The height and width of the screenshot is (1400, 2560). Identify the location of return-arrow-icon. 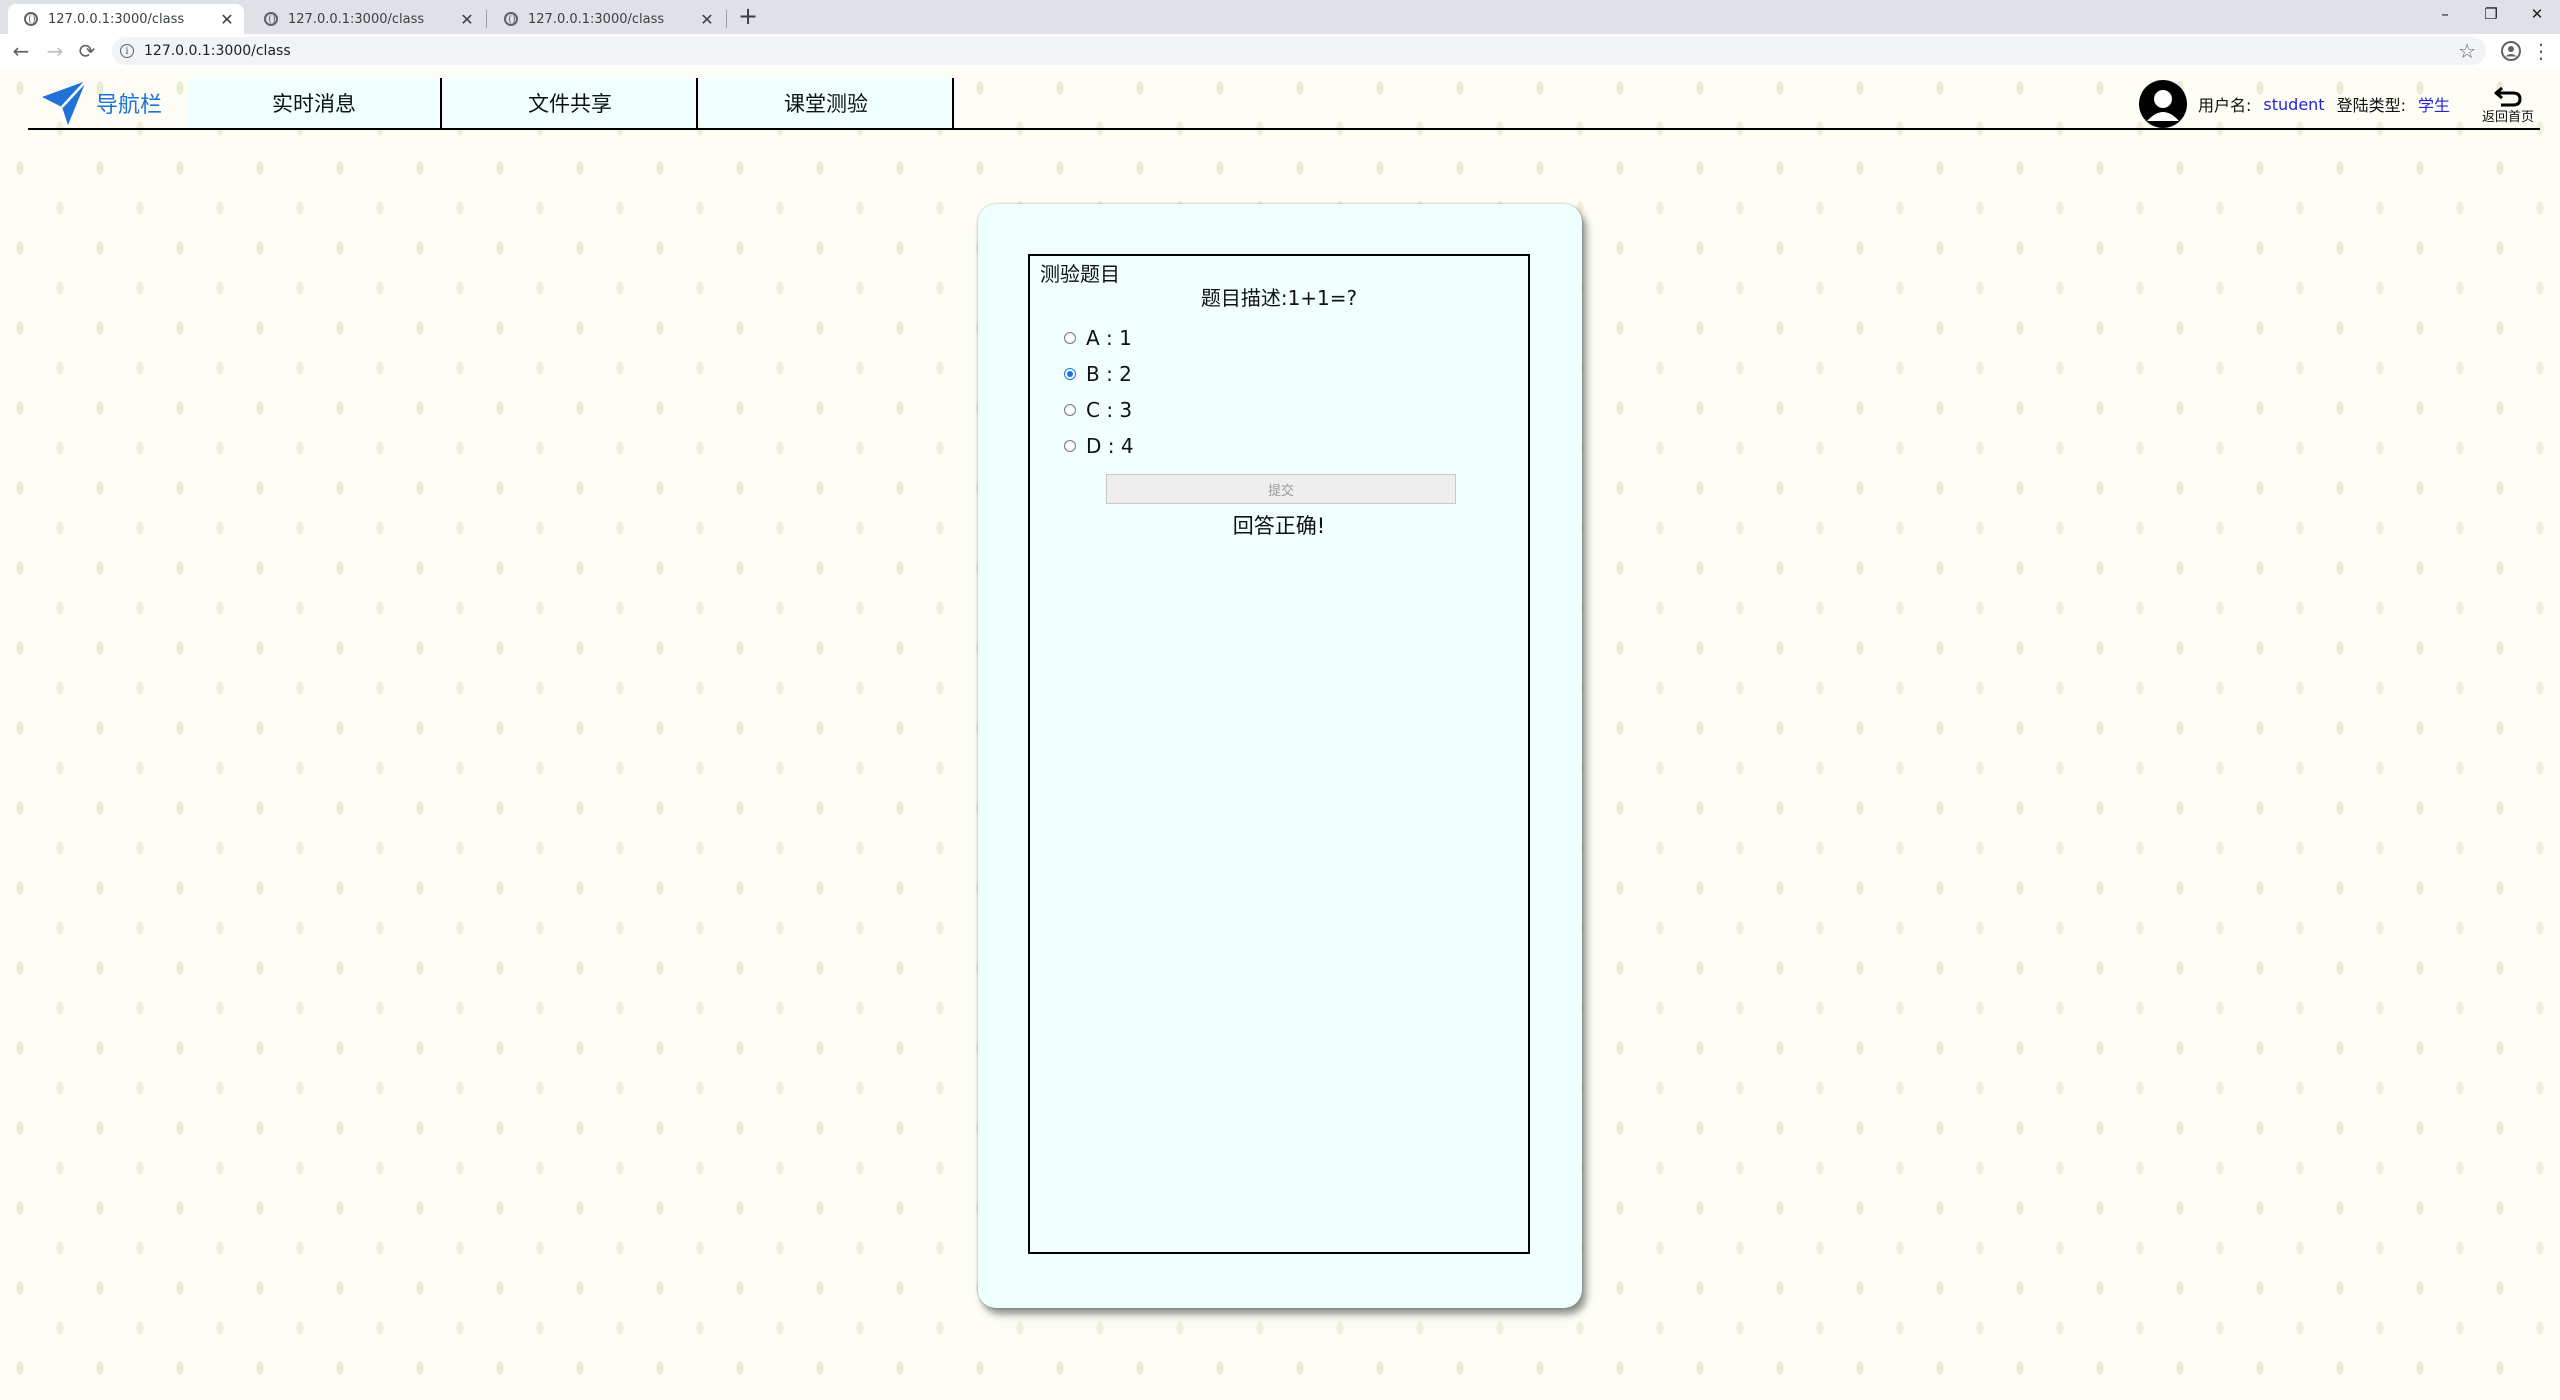
(2508, 96).